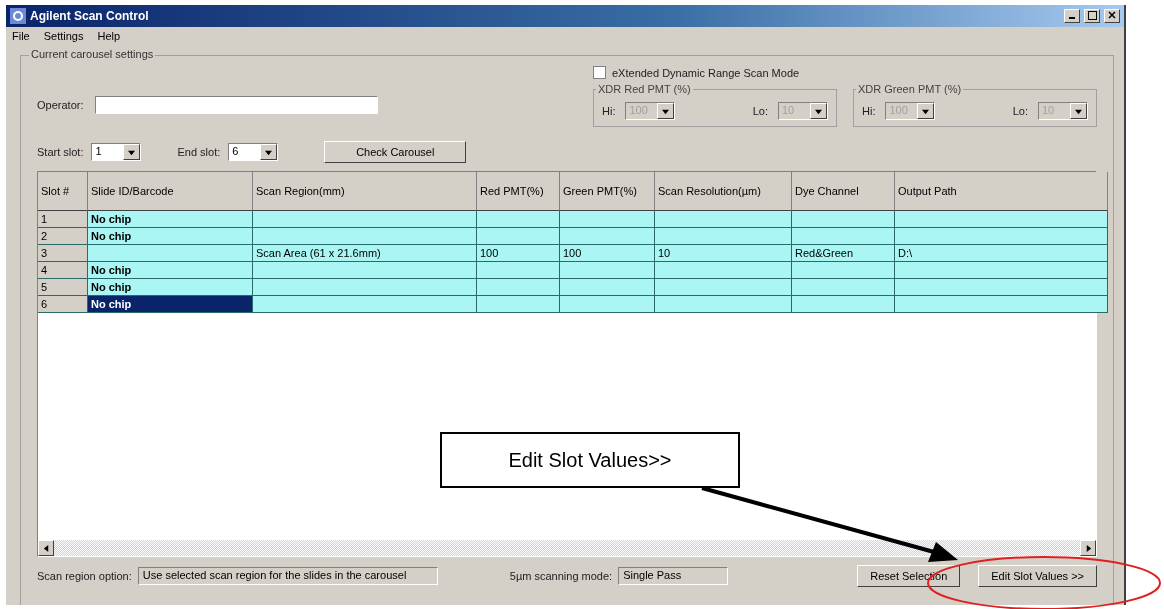 The height and width of the screenshot is (609, 1164). Describe the element at coordinates (843, 191) in the screenshot. I see `column-header: Dye Channel` at that location.